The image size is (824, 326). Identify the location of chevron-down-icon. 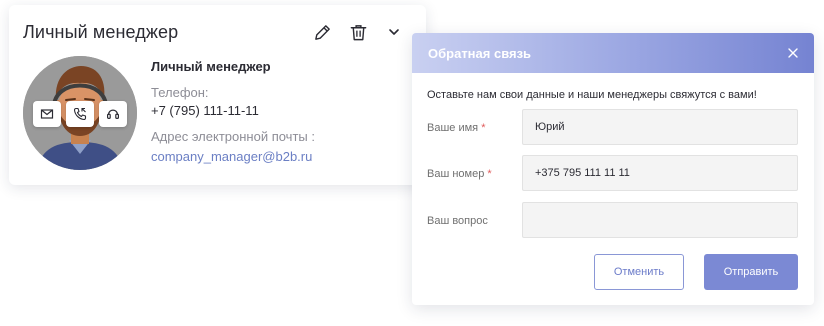
(394, 32).